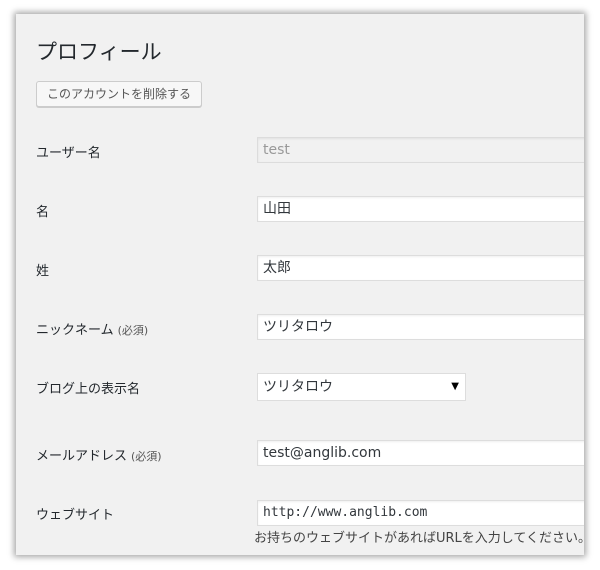  Describe the element at coordinates (68, 153) in the screenshot. I see `username-label: ユーザー名` at that location.